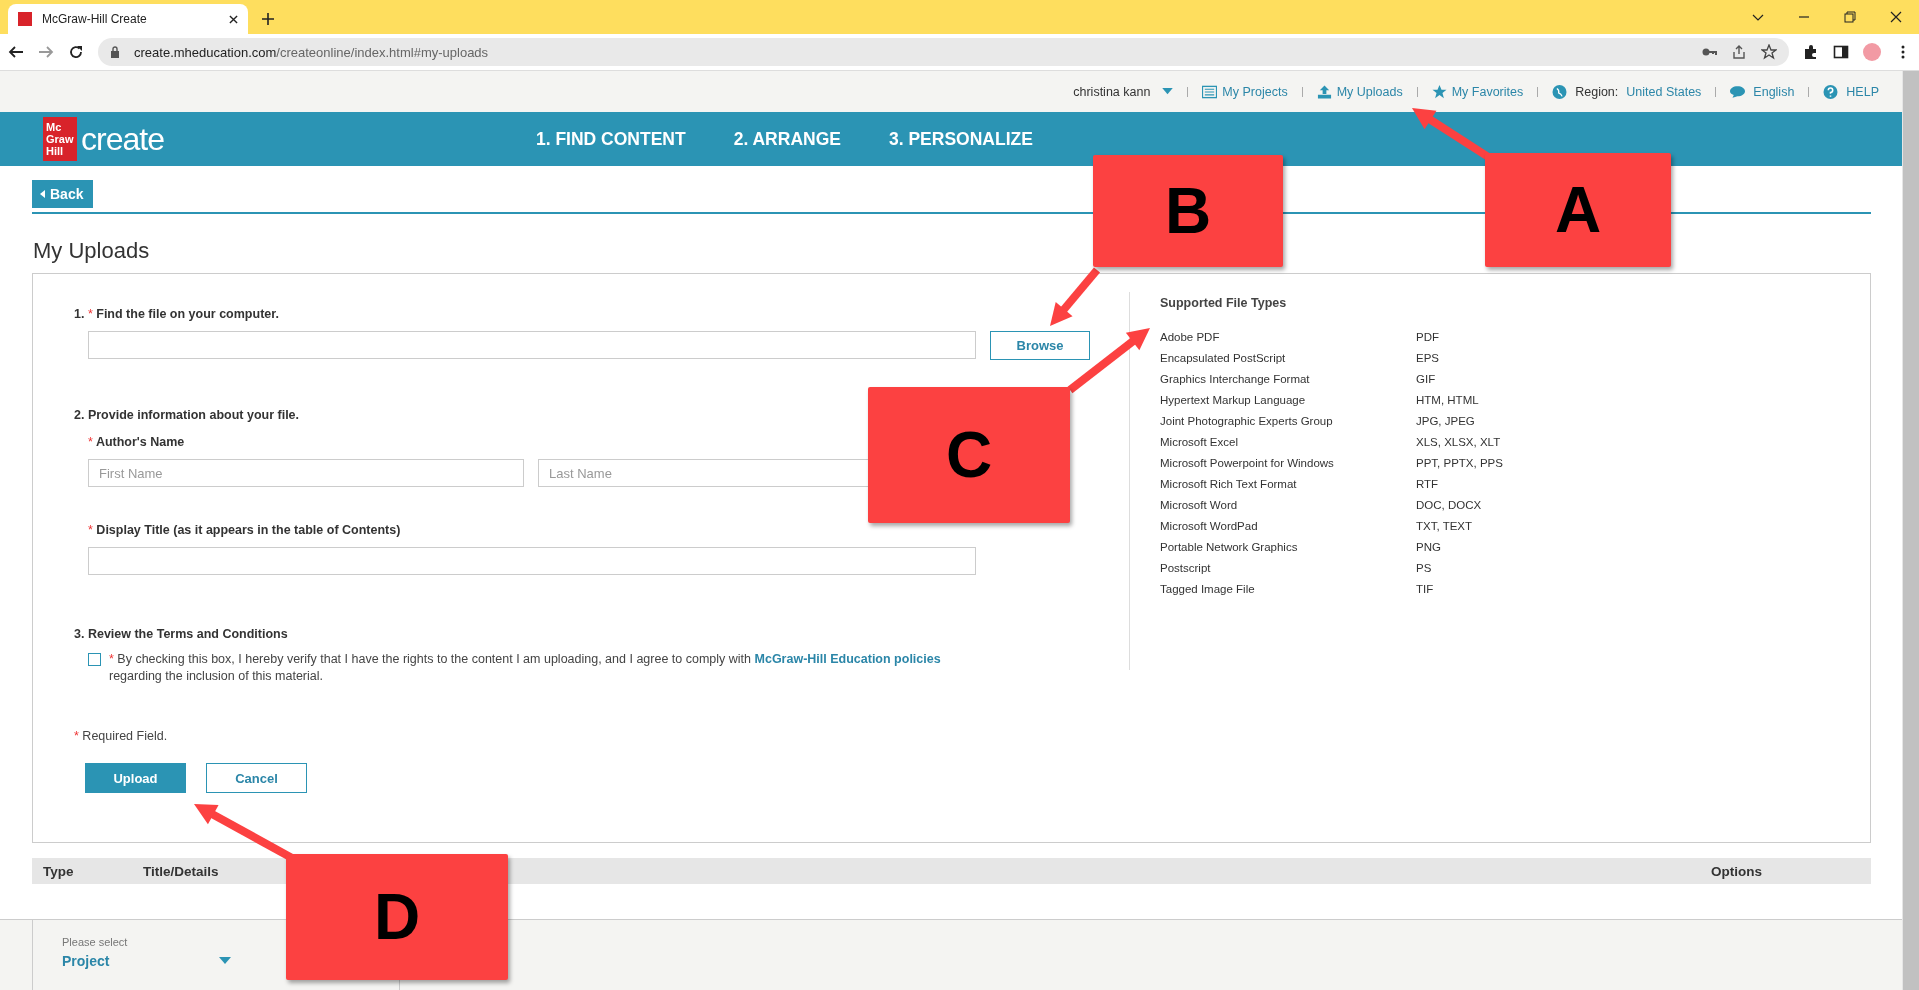 Image resolution: width=1919 pixels, height=990 pixels. What do you see at coordinates (1447, 401) in the screenshot?
I see `file-extension: HTM, HTML` at bounding box center [1447, 401].